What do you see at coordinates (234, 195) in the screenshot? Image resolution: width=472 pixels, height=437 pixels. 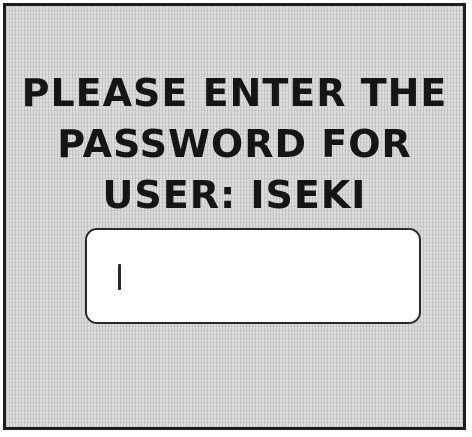 I see `prompt-line-3: USER: ISEKI` at bounding box center [234, 195].